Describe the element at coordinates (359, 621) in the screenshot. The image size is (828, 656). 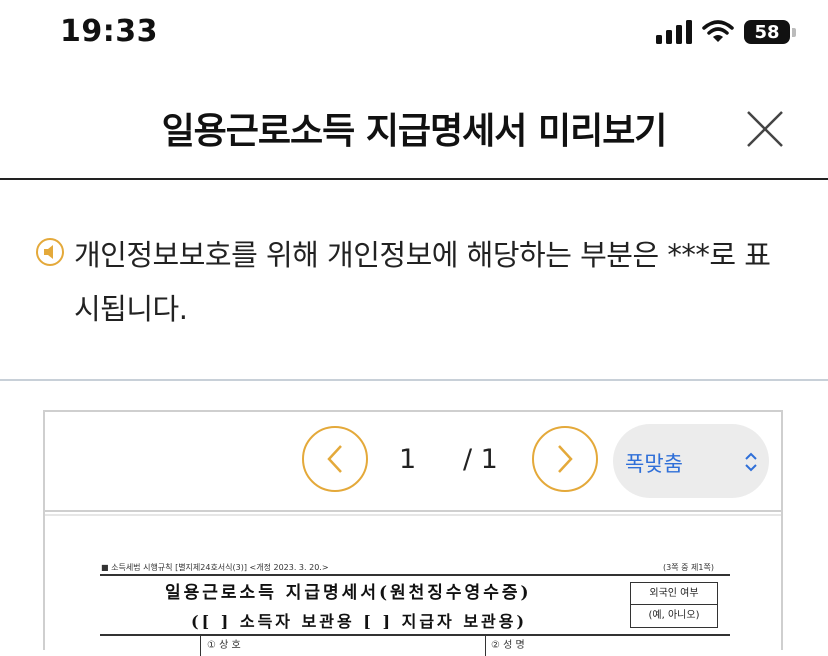
I see `form-subtitle: ([ ] 소득자 보관용 [ ] 지급자 보관용)` at that location.